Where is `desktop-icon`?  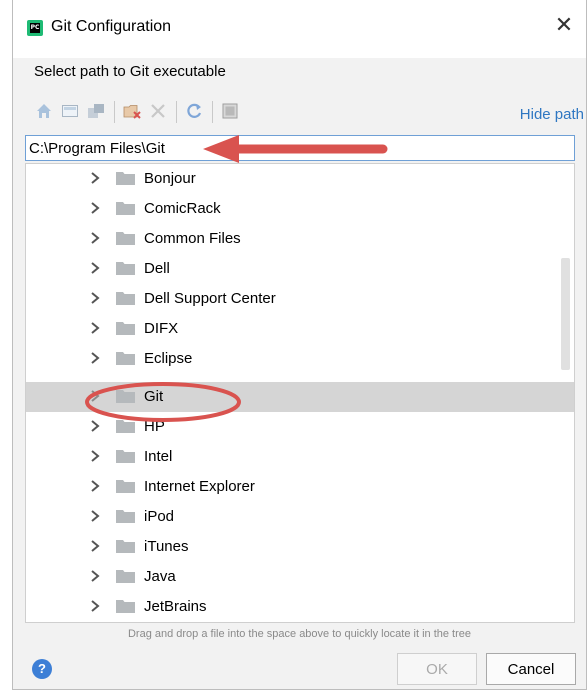 desktop-icon is located at coordinates (70, 111).